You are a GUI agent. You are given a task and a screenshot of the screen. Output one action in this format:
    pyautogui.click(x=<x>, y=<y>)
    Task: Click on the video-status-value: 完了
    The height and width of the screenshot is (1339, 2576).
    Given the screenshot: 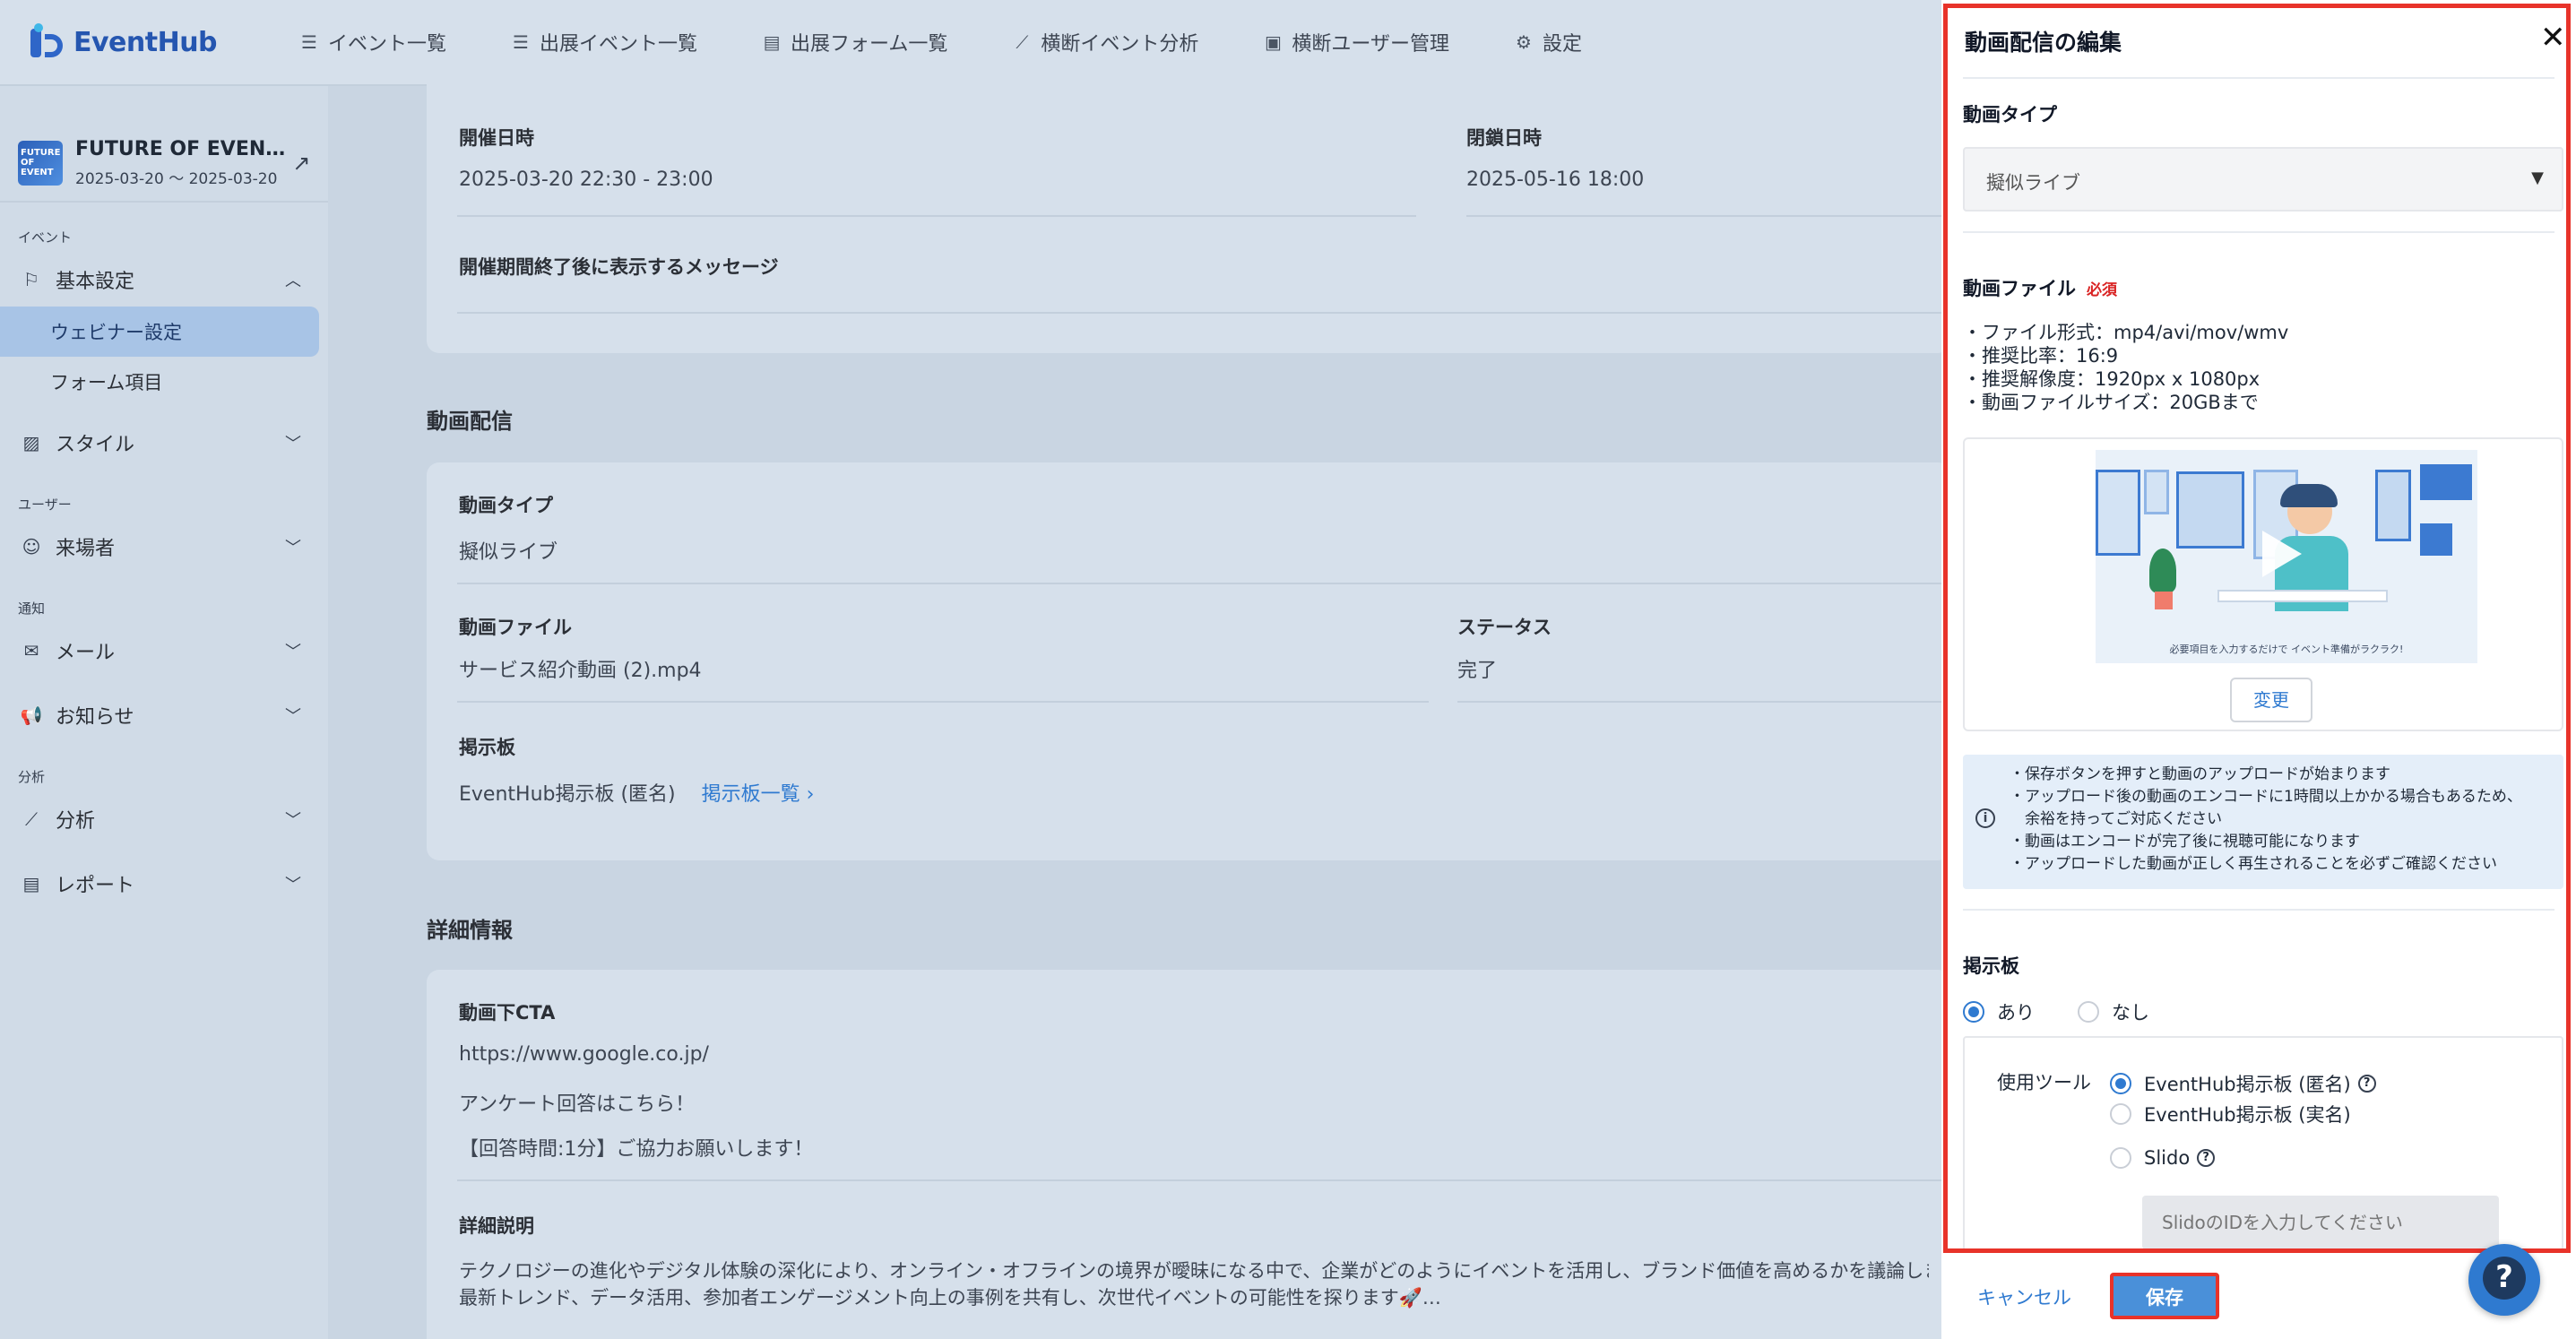 What is the action you would take?
    pyautogui.click(x=1477, y=671)
    